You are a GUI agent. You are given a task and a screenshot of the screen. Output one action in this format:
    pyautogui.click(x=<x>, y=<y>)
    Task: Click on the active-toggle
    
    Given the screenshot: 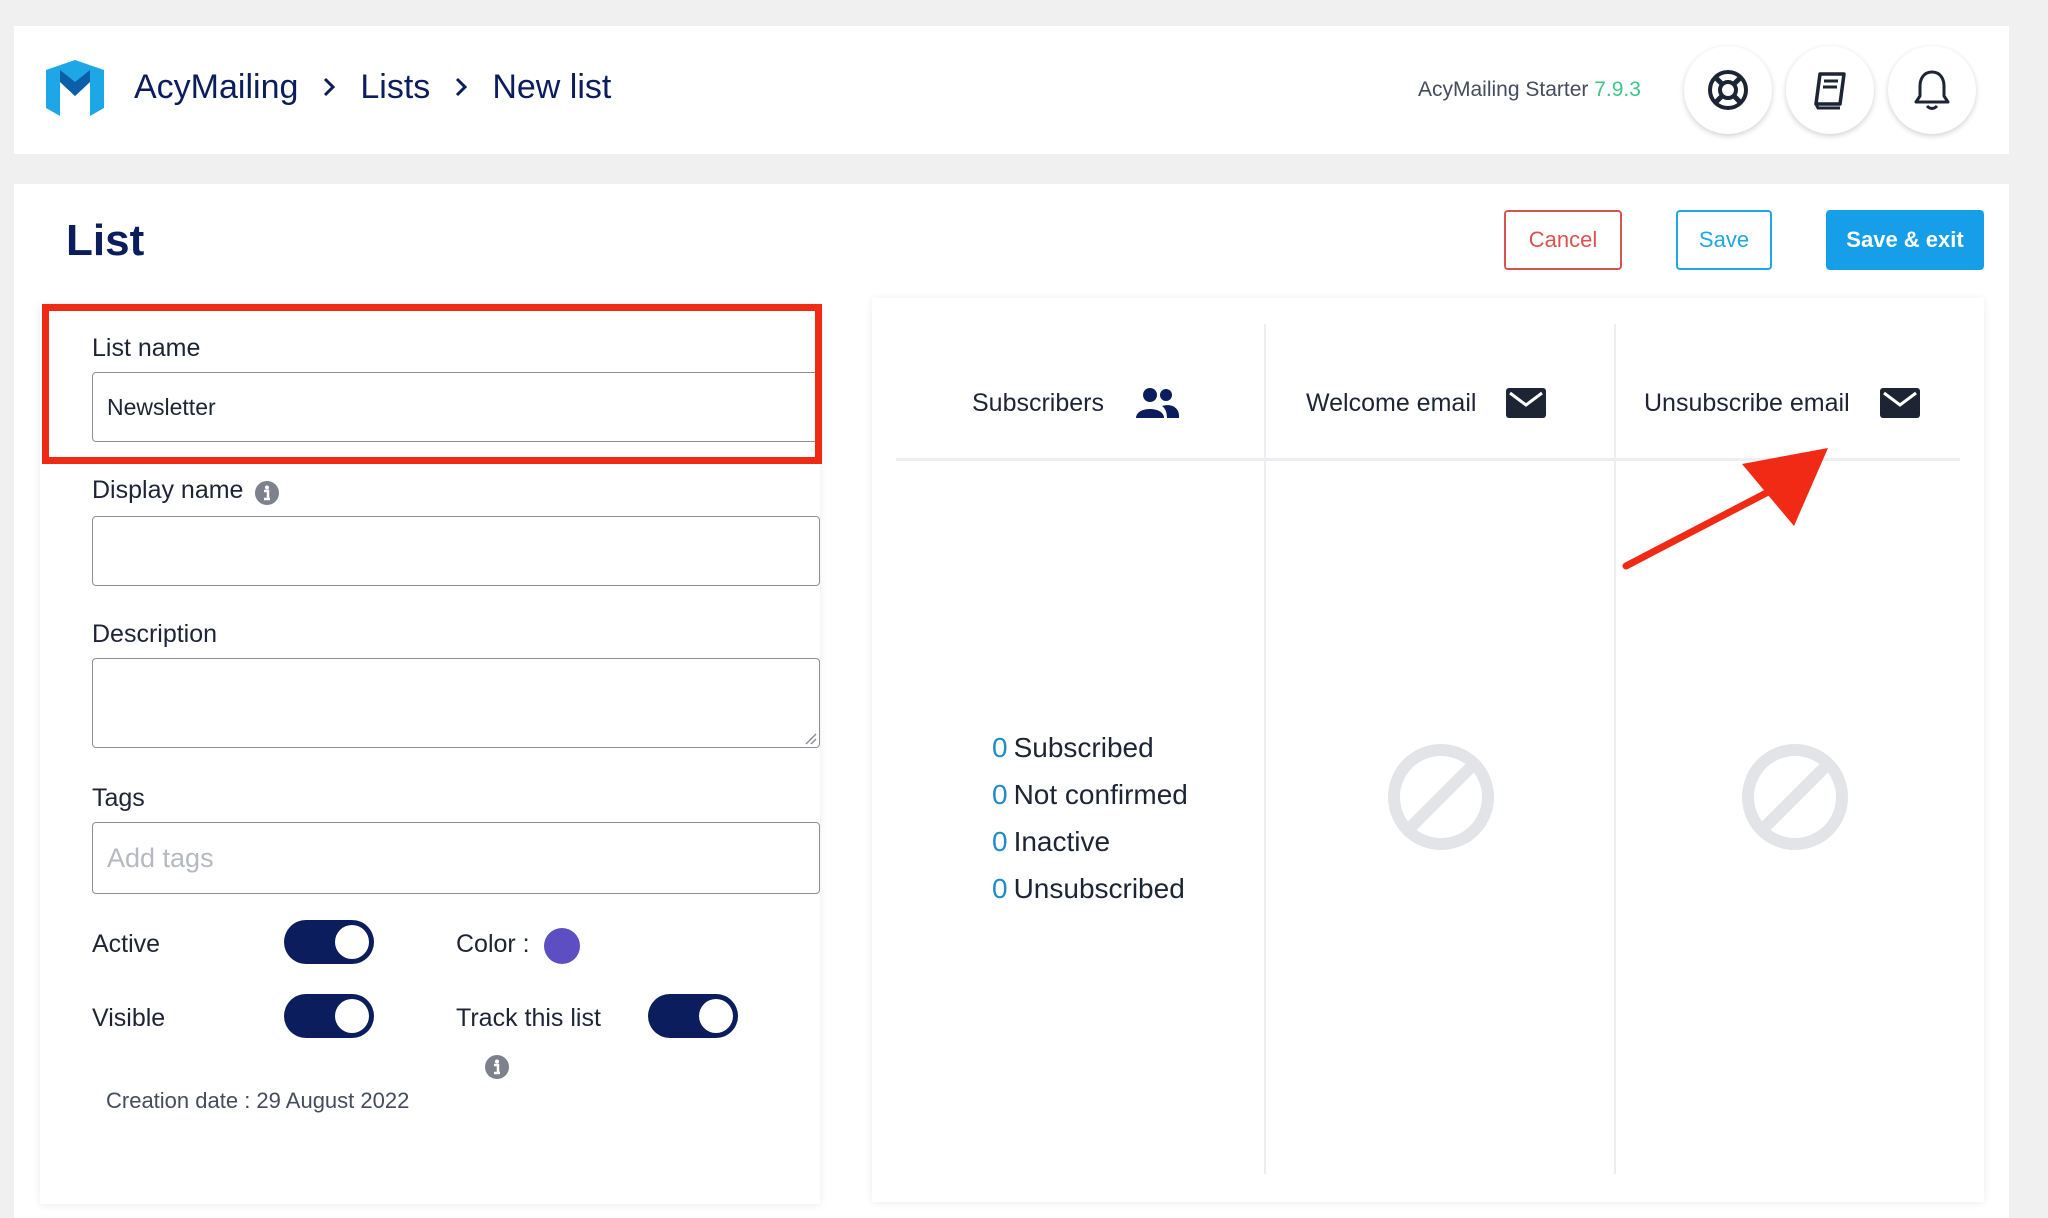 What is the action you would take?
    pyautogui.click(x=329, y=942)
    